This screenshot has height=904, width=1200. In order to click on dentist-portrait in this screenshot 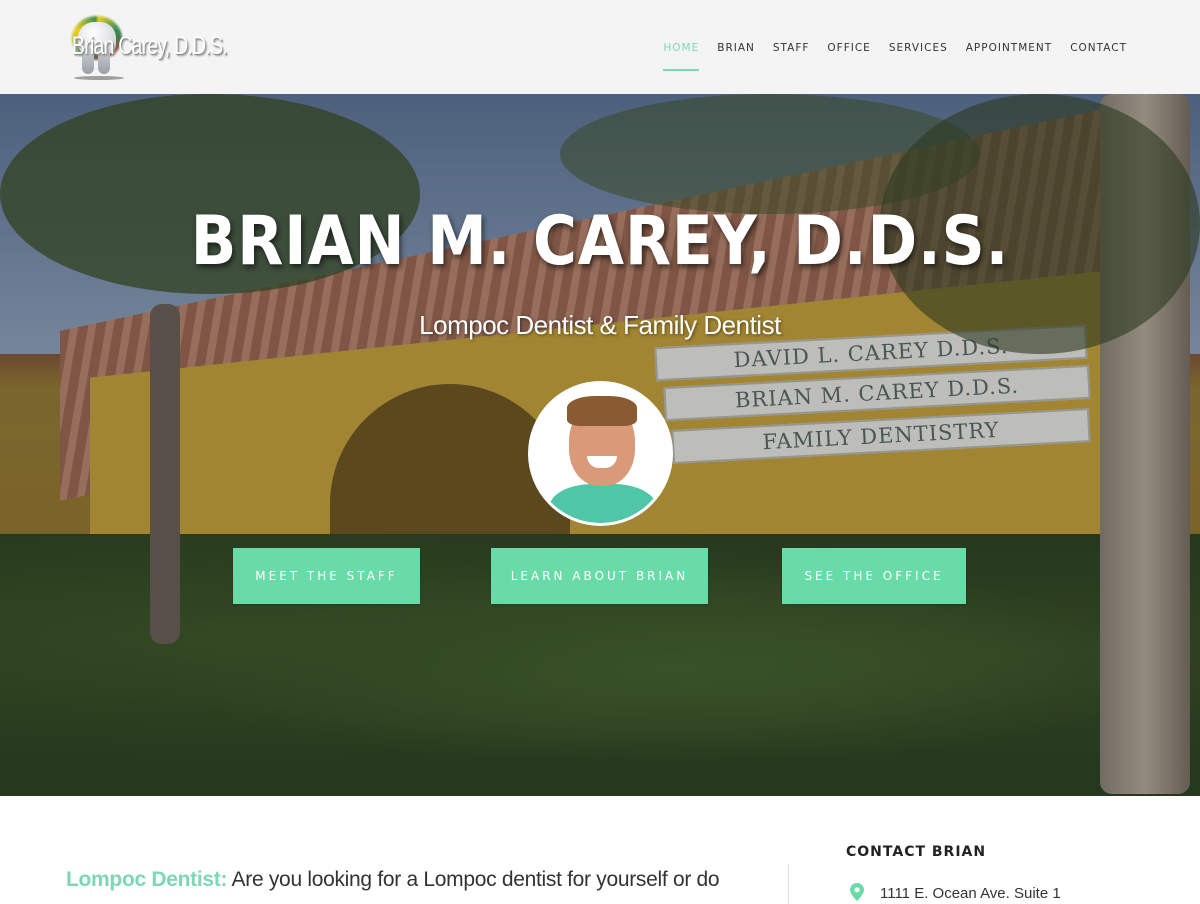, I will do `click(600, 453)`.